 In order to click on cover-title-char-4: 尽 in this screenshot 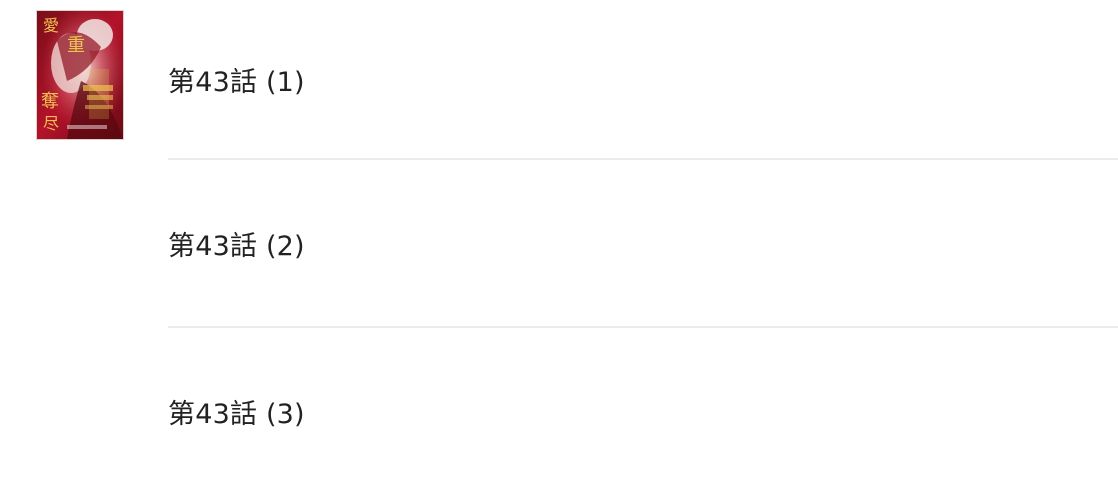, I will do `click(51, 123)`.